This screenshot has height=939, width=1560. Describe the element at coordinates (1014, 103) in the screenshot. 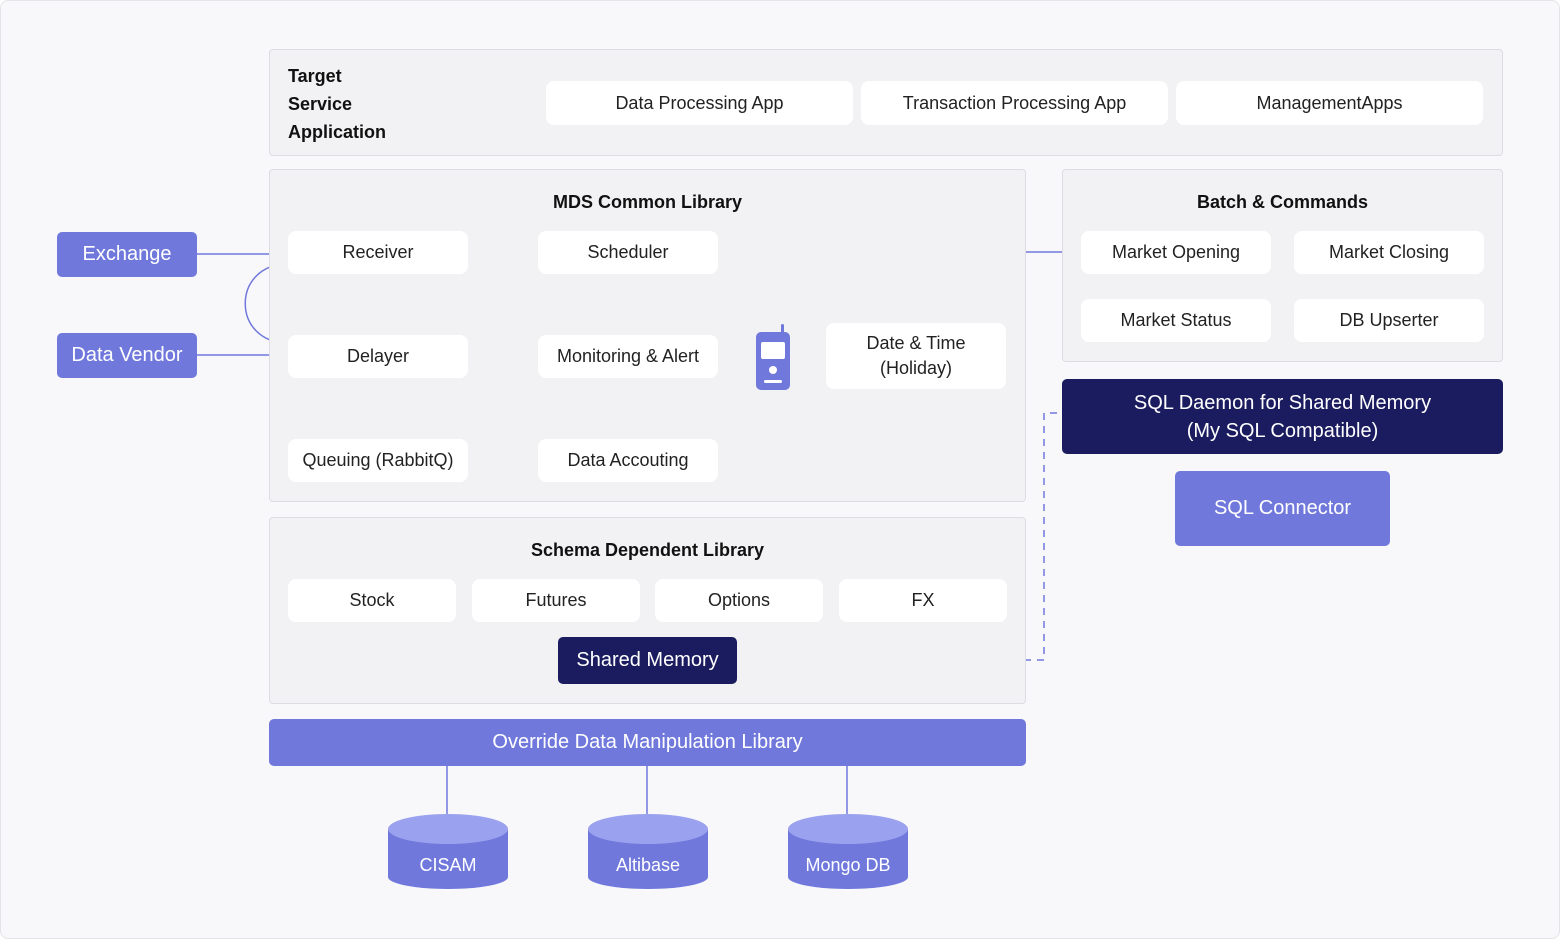

I see `transaction-processing-app: Transaction Processing App` at that location.